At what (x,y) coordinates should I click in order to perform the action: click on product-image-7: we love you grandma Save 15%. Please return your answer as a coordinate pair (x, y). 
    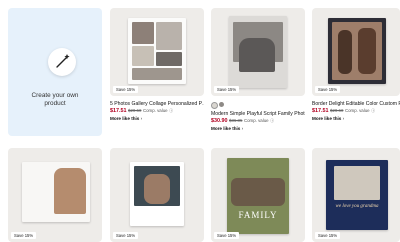
    Looking at the image, I should click on (356, 195).